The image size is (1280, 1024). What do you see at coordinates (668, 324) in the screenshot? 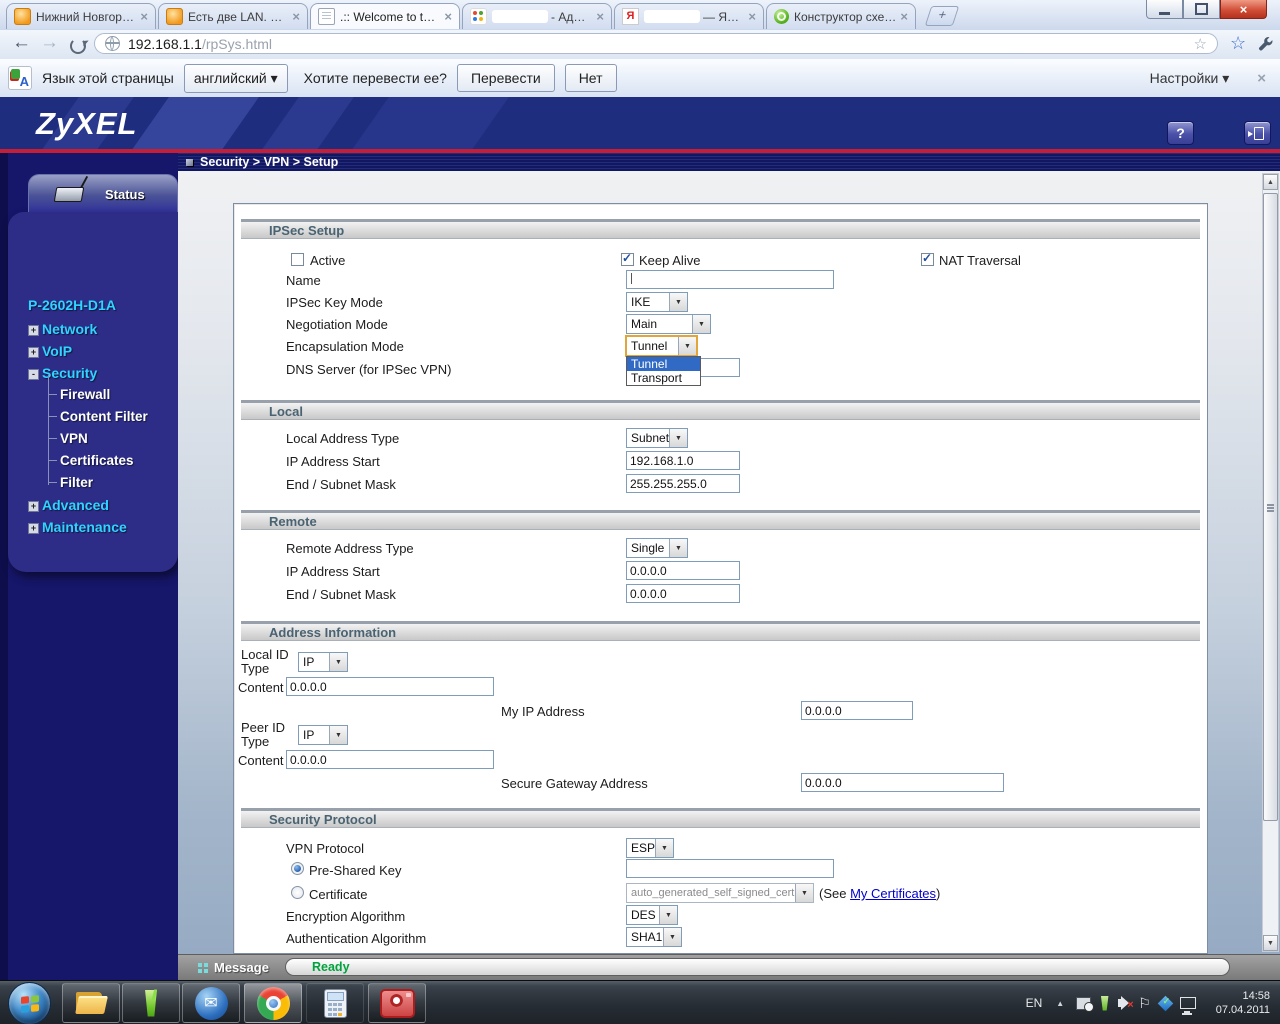
I see `negotiation-mode-select: Main ▼` at bounding box center [668, 324].